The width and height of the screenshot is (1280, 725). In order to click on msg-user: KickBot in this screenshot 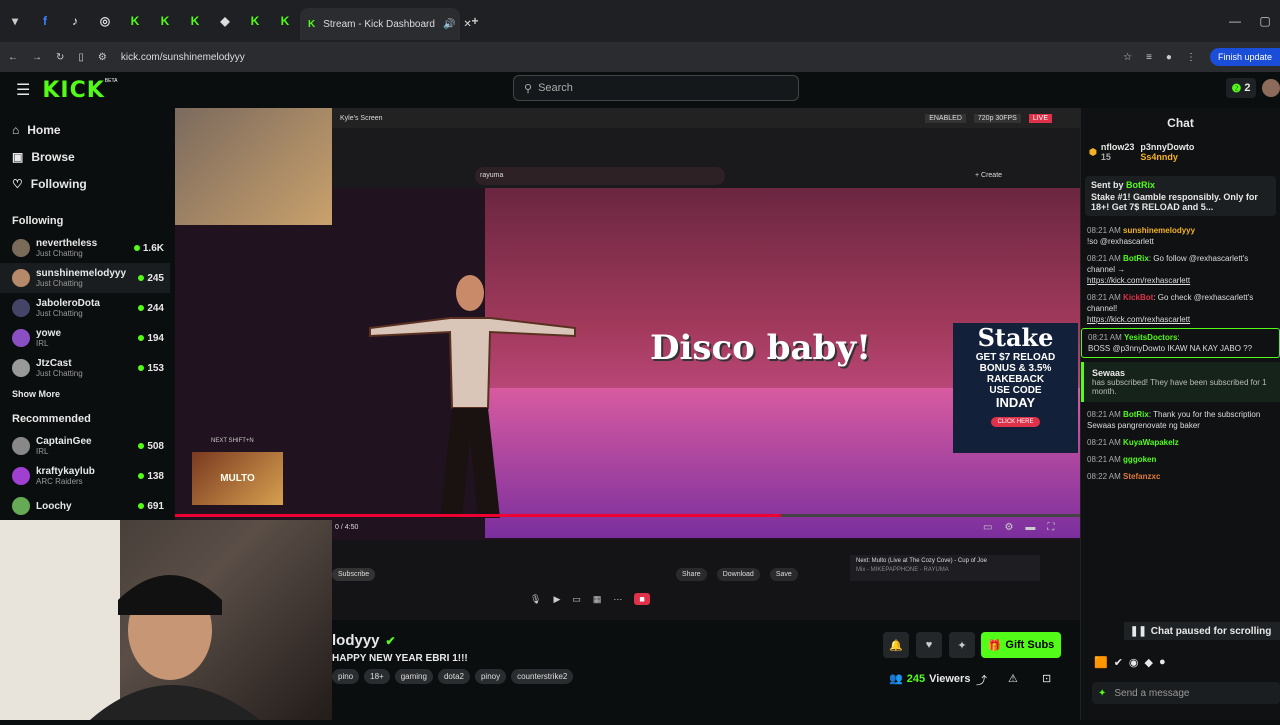, I will do `click(1138, 297)`.